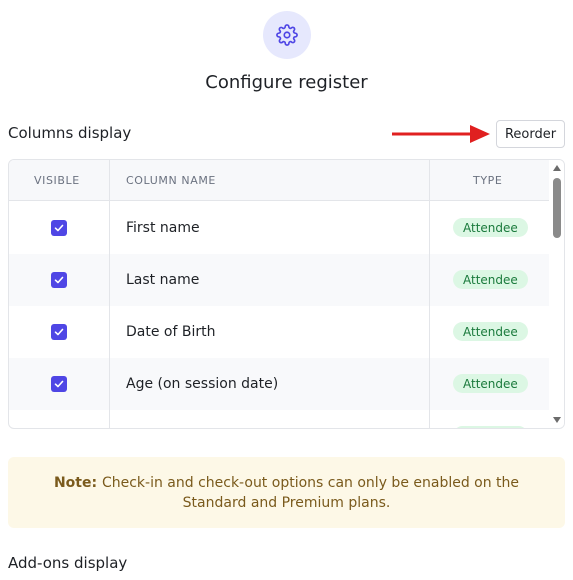 This screenshot has height=580, width=573. What do you see at coordinates (557, 420) in the screenshot?
I see `scroll-down-arrow-icon` at bounding box center [557, 420].